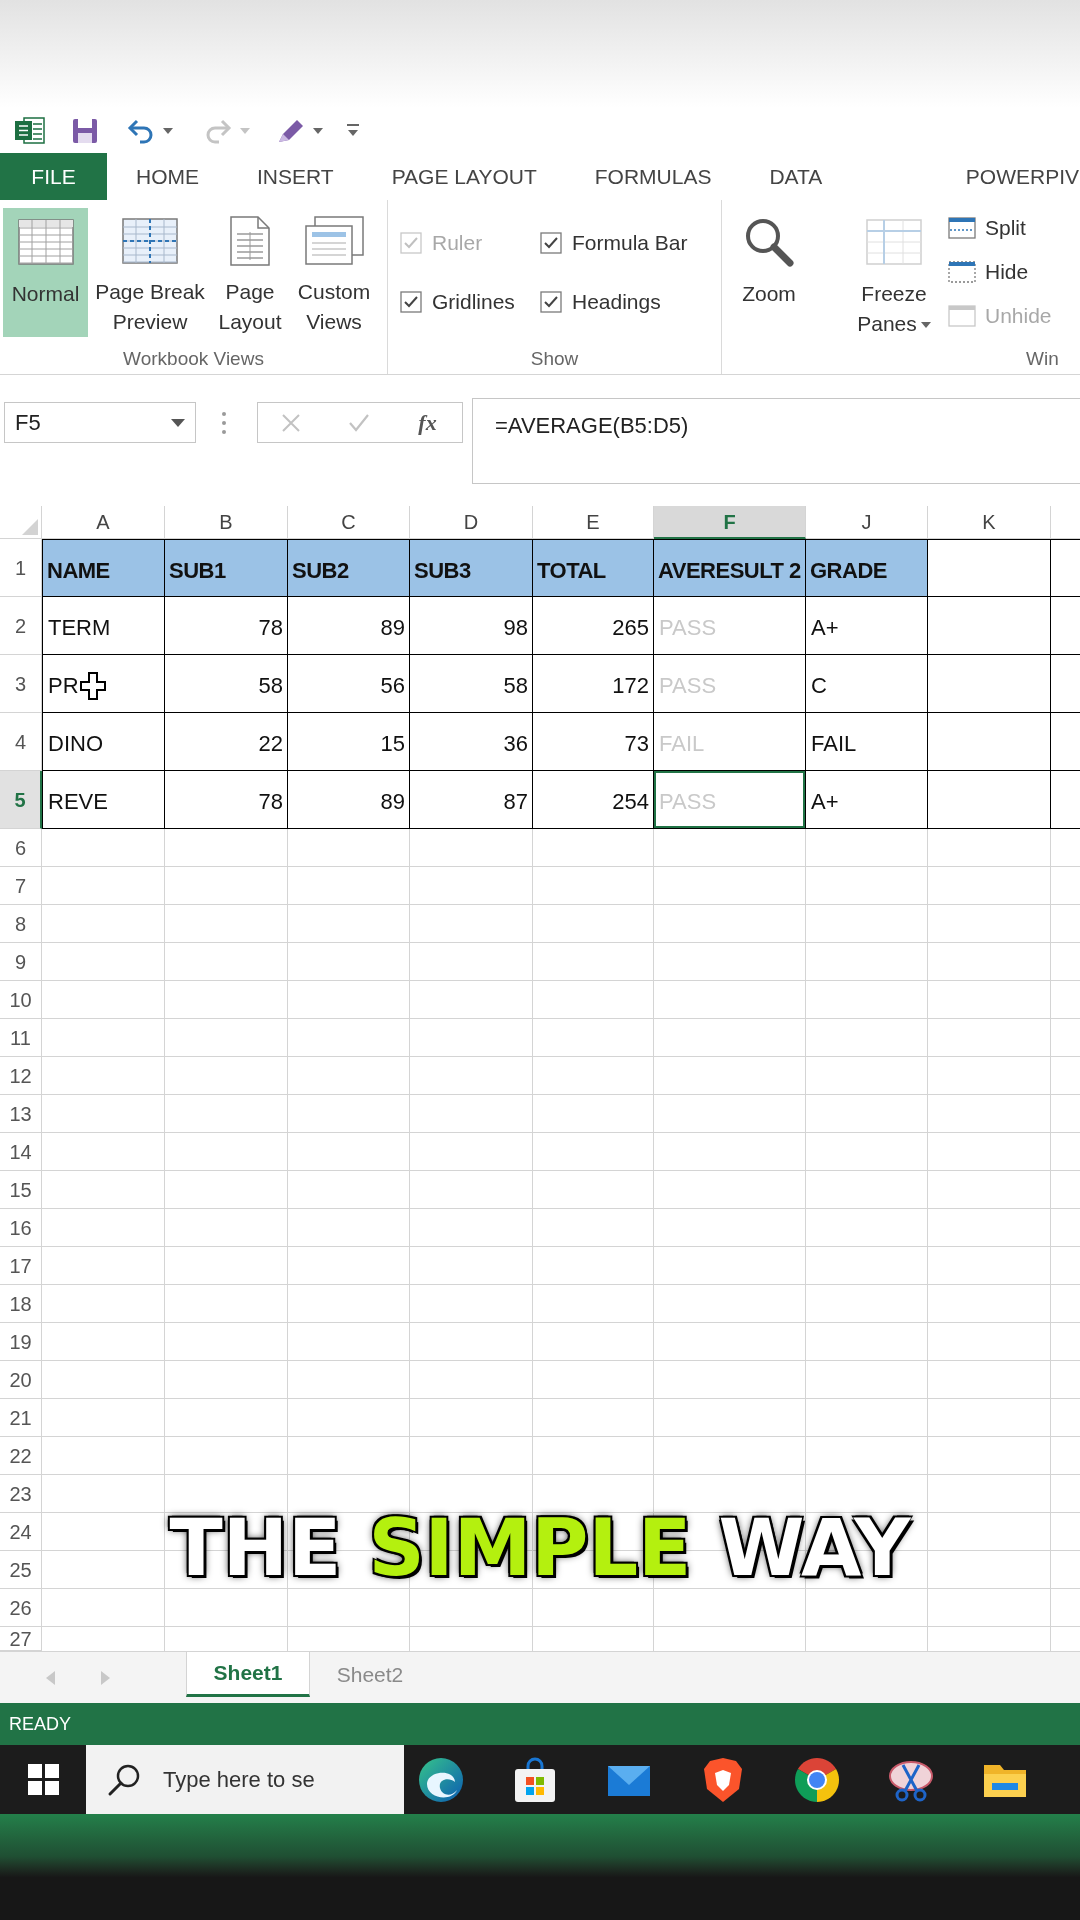 The image size is (1080, 1920). I want to click on table-cell: REVE, so click(103, 800).